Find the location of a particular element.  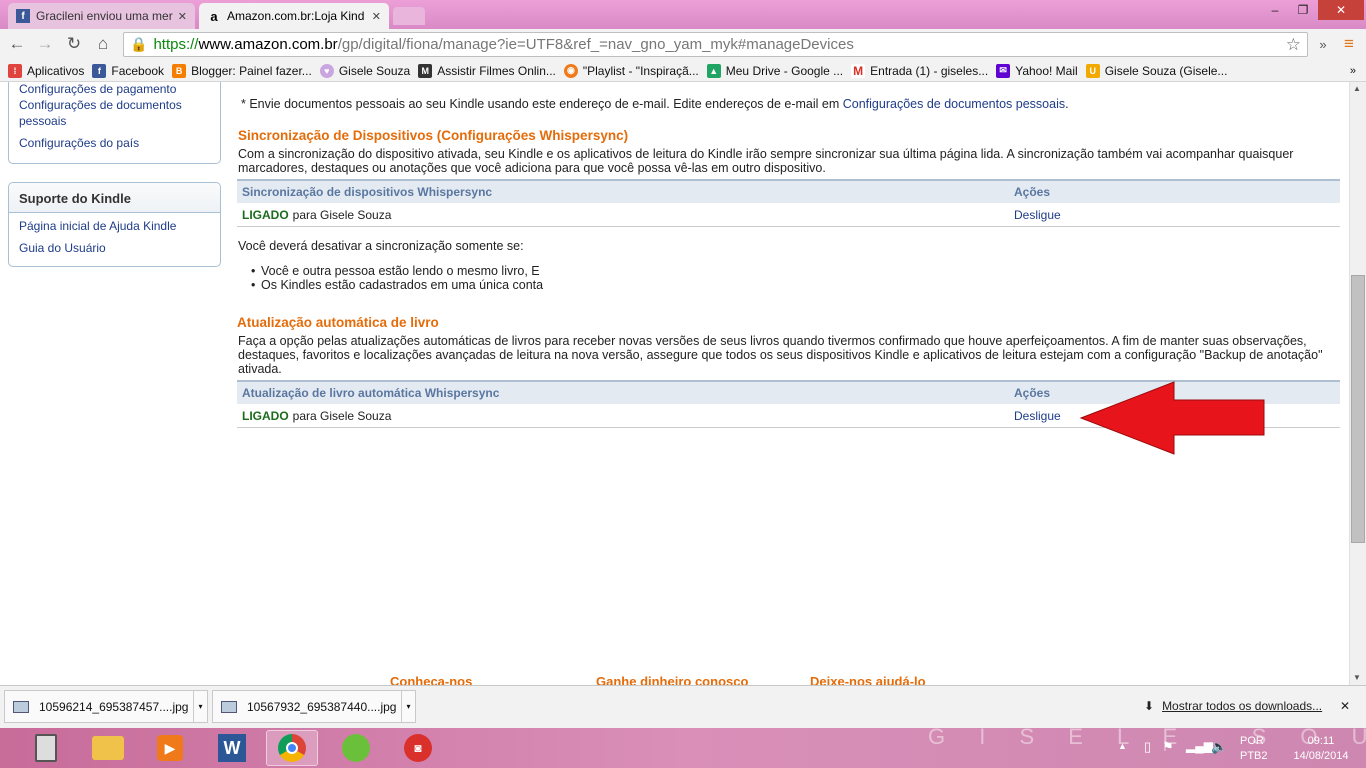

download-item: 10596214_695387457....jpg ▾ is located at coordinates (106, 706).